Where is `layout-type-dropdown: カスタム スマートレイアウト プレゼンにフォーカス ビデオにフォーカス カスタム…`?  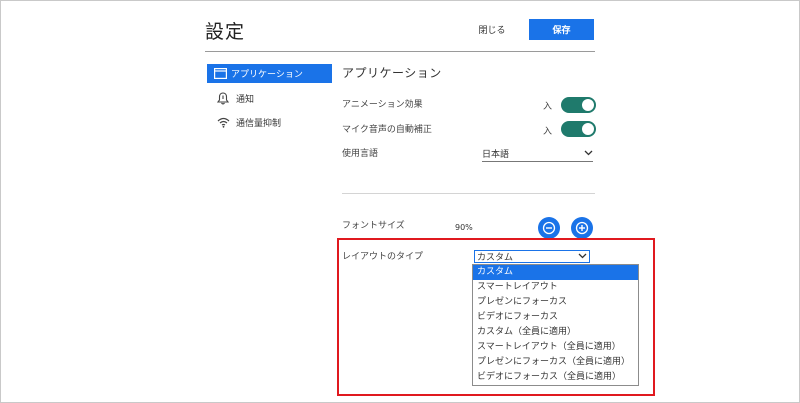 layout-type-dropdown: カスタム スマートレイアウト プレゼンにフォーカス ビデオにフォーカス カスタム… is located at coordinates (555, 325).